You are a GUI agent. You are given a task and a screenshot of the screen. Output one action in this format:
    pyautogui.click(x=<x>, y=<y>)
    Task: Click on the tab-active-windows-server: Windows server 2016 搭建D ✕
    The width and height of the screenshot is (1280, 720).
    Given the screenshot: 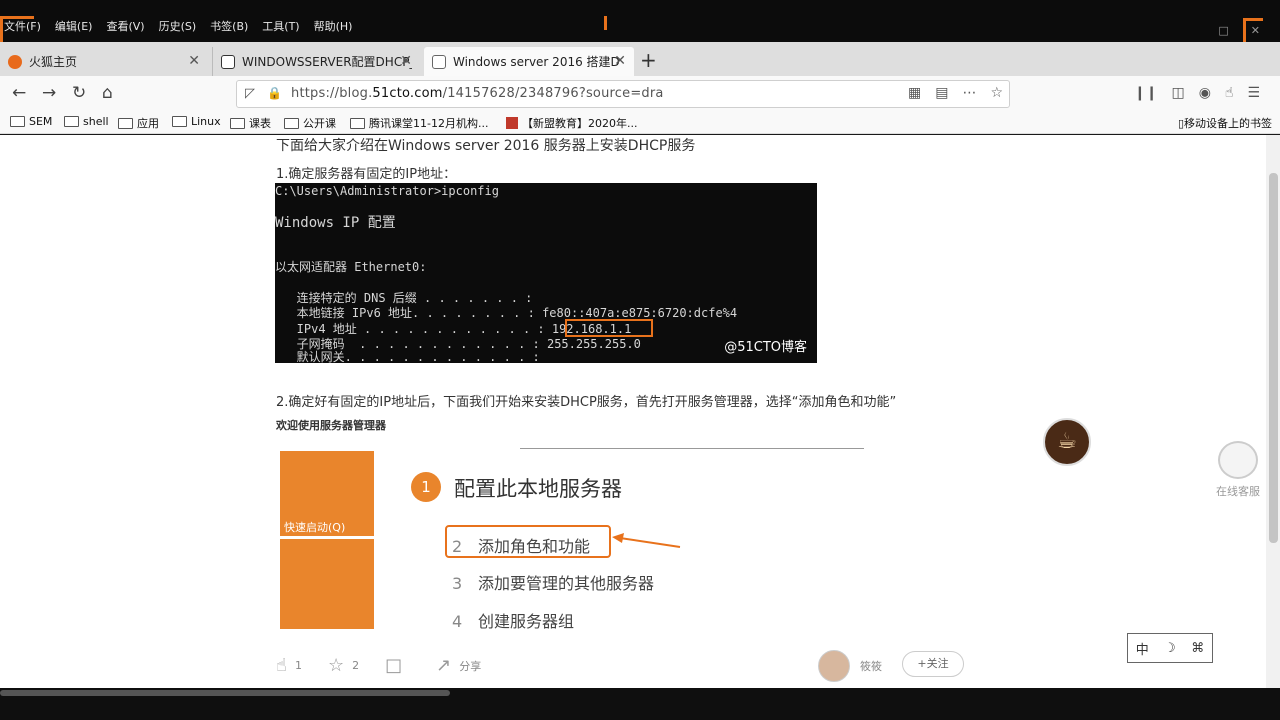 What is the action you would take?
    pyautogui.click(x=529, y=61)
    